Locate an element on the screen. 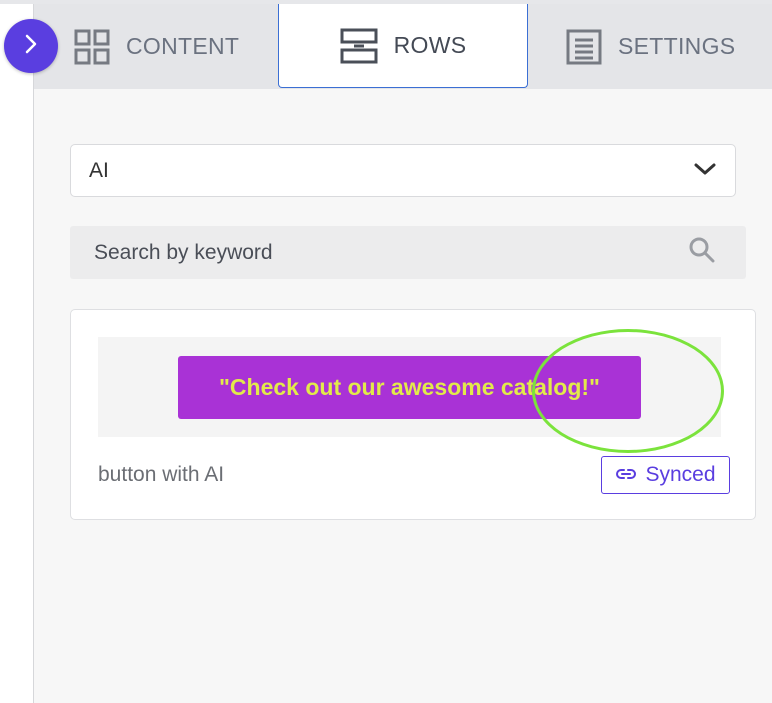  tab-rows: ROWS is located at coordinates (403, 46).